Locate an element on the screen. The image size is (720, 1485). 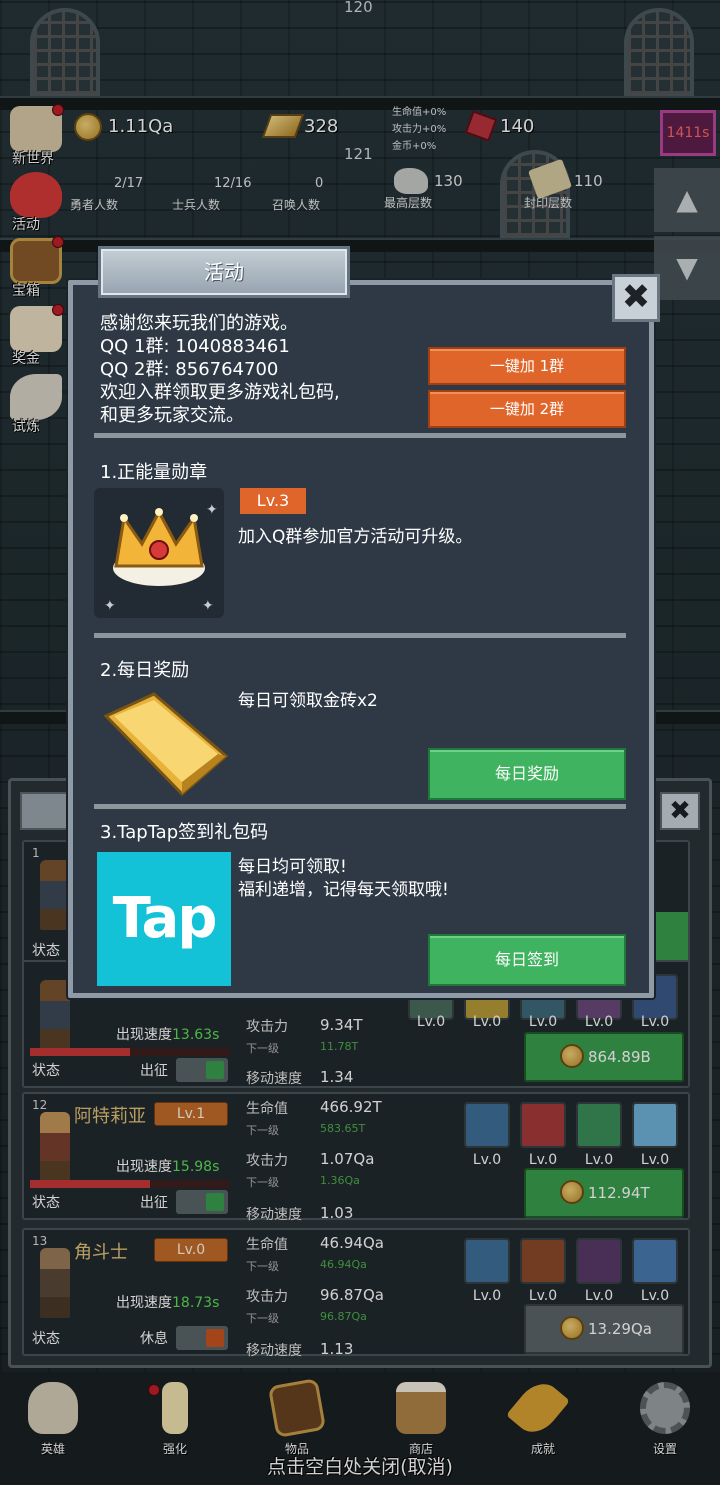
taptap-desc-line: 福利递增，记得每天领取哦! is located at coordinates (343, 890).